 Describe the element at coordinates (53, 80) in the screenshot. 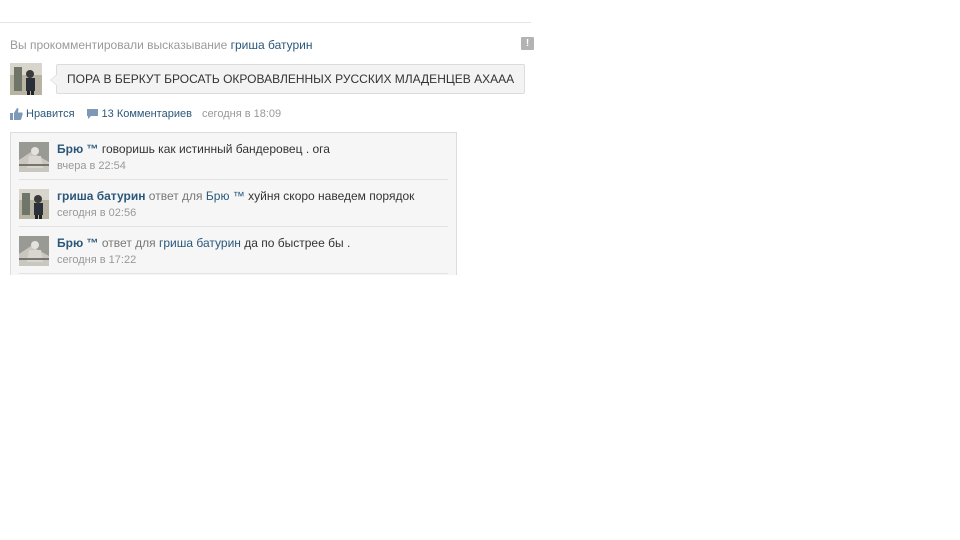

I see `bubble-tail` at that location.